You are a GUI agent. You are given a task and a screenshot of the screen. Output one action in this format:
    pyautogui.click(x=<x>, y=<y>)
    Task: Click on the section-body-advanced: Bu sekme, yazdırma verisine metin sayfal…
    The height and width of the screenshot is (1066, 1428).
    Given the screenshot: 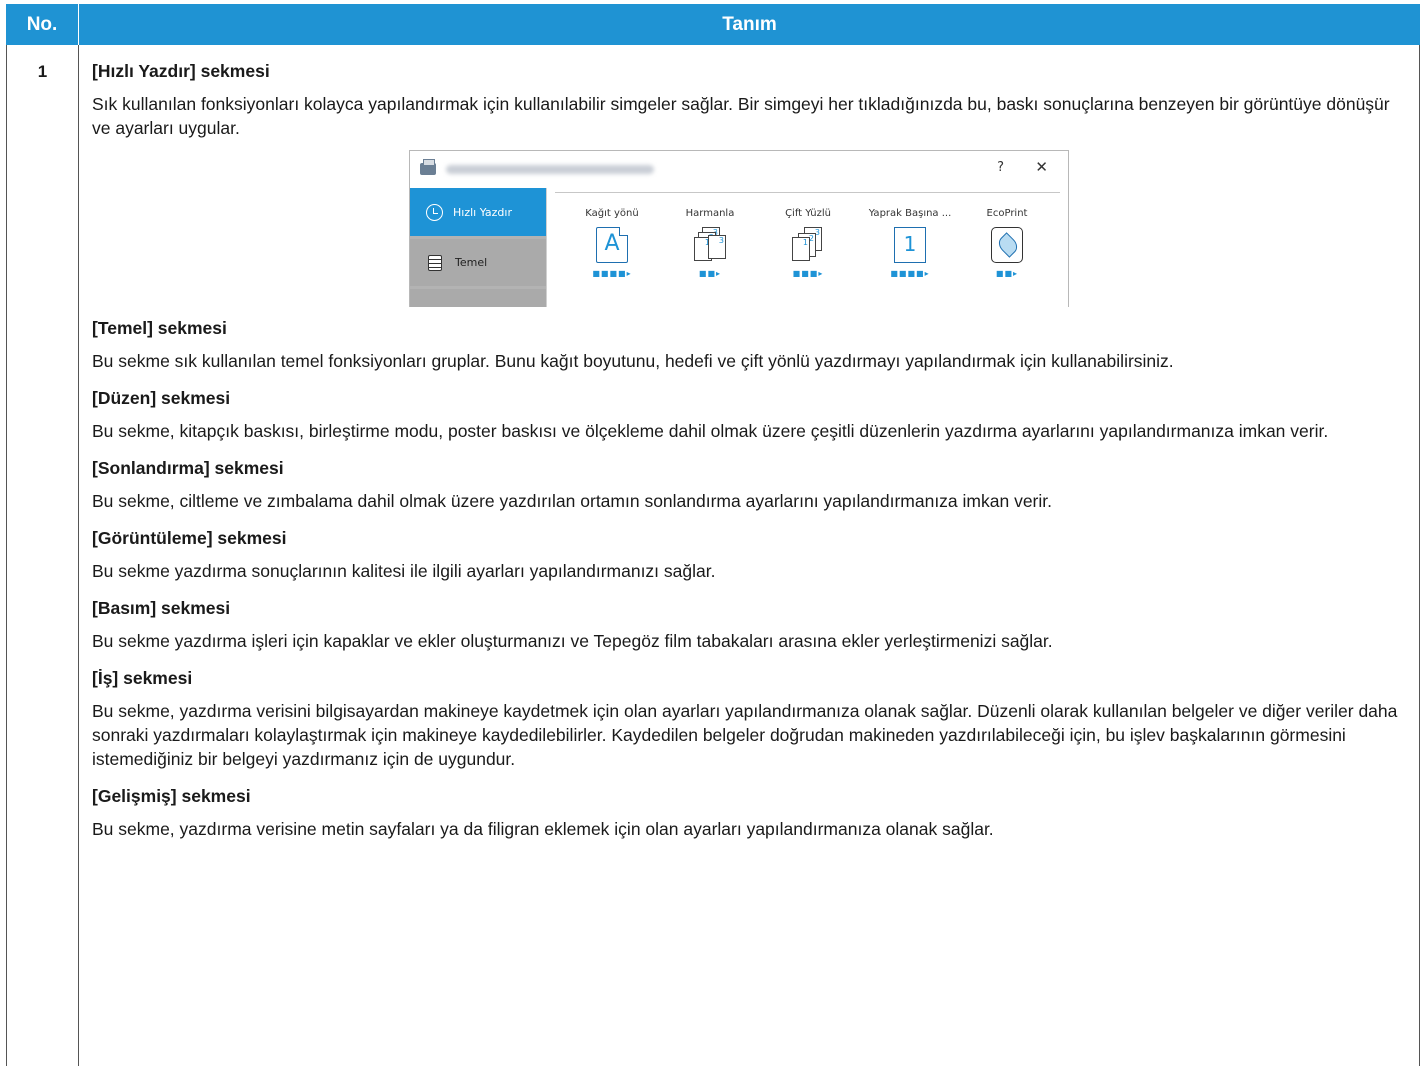 What is the action you would take?
    pyautogui.click(x=750, y=829)
    